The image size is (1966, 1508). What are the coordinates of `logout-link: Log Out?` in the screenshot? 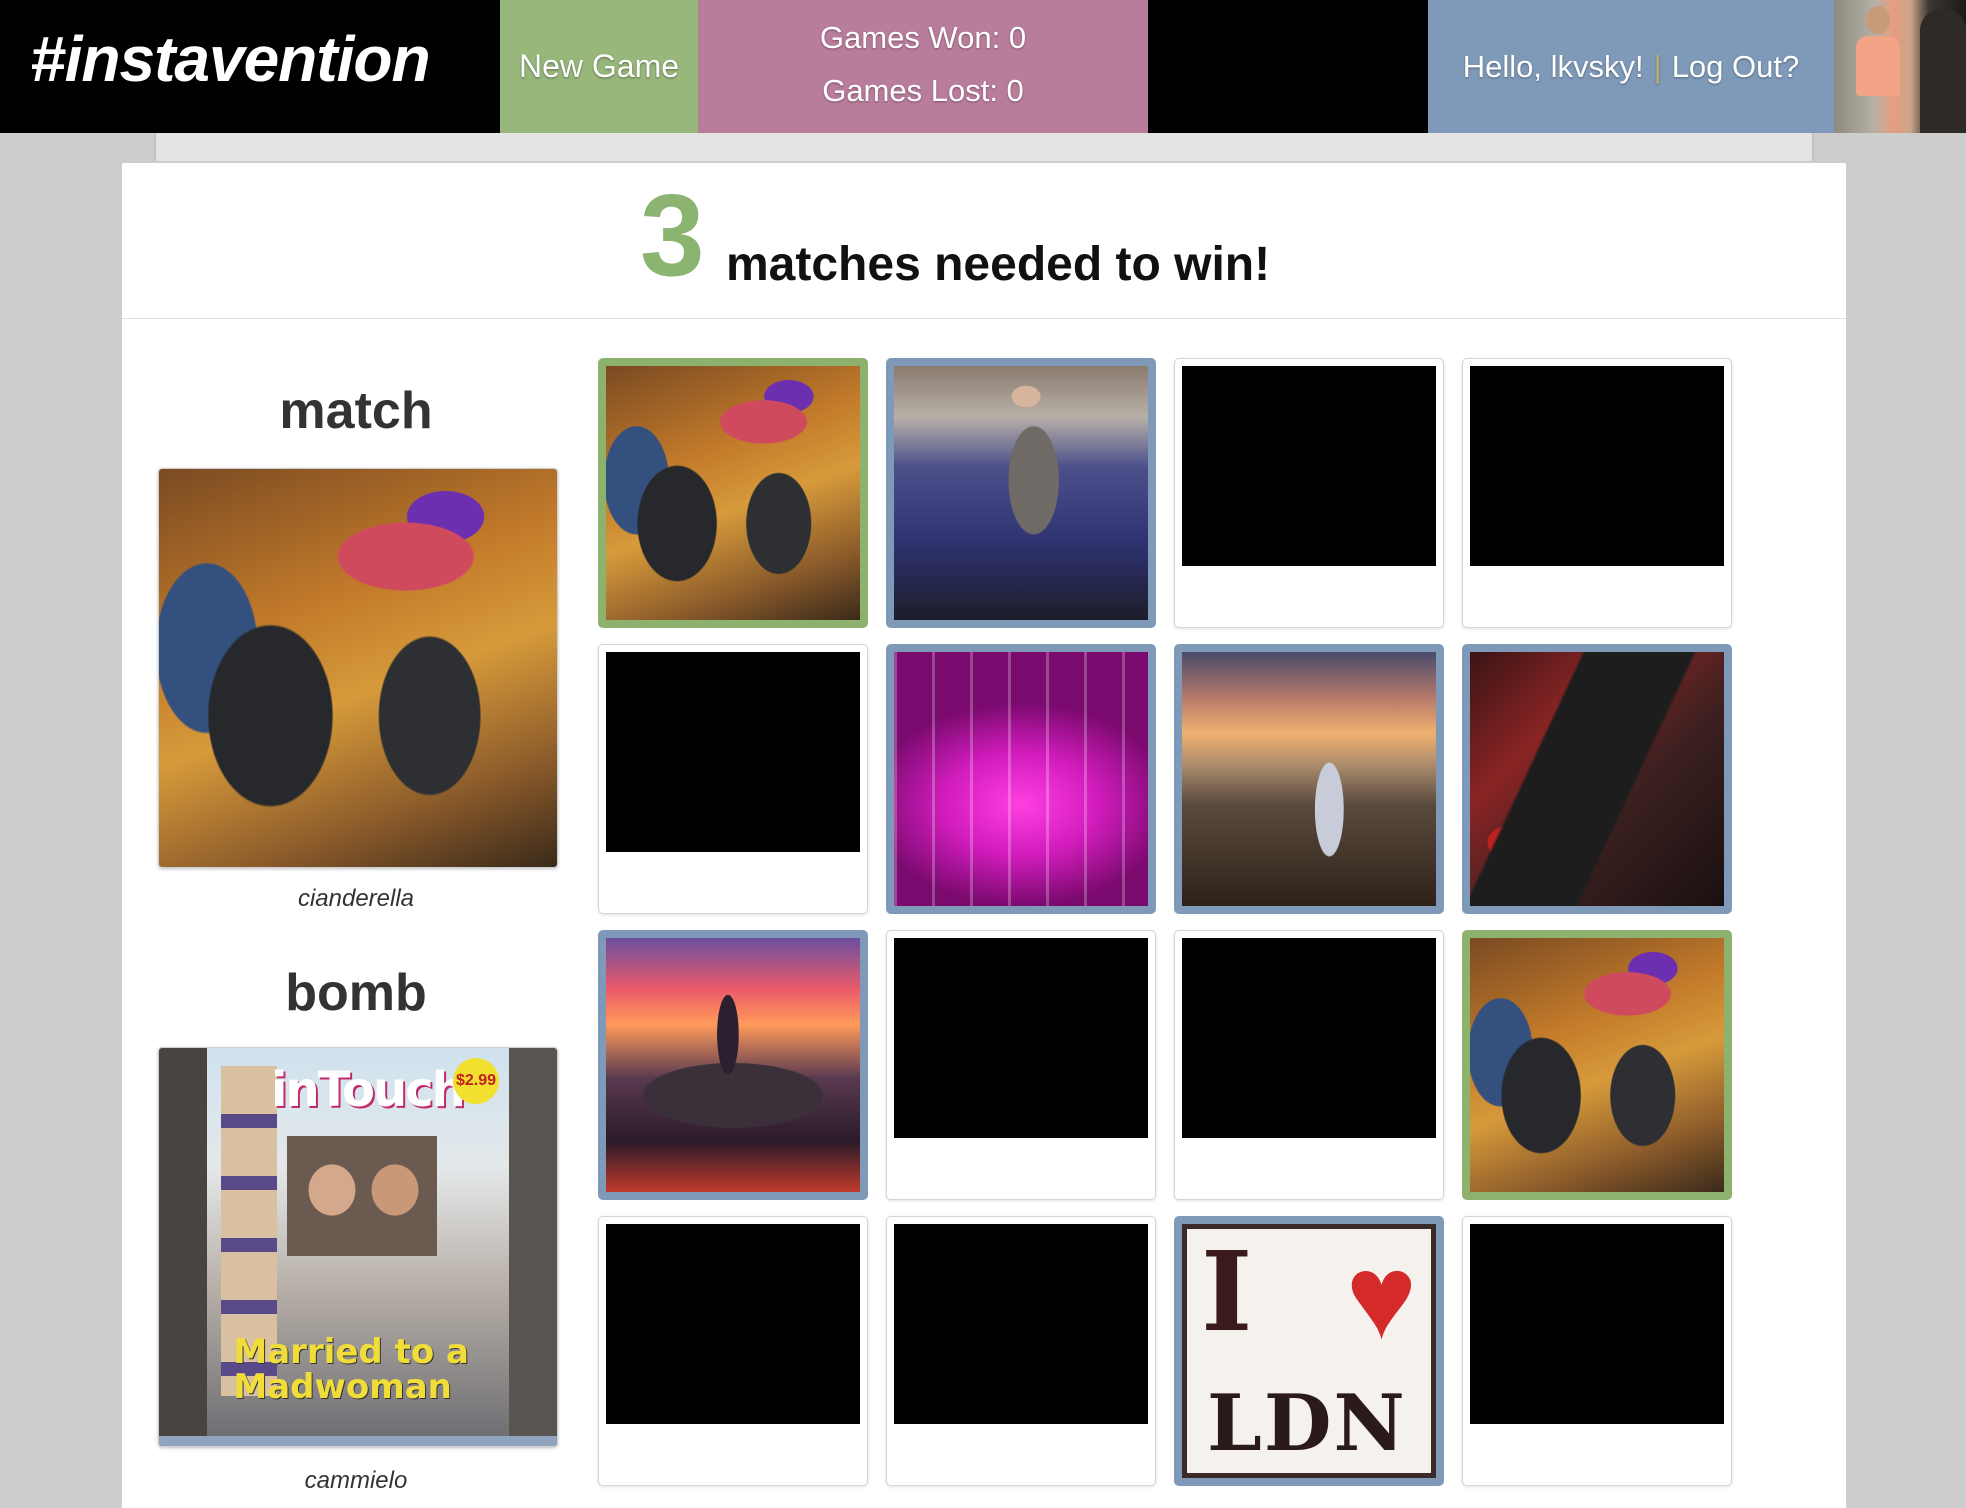 It's located at (1736, 67).